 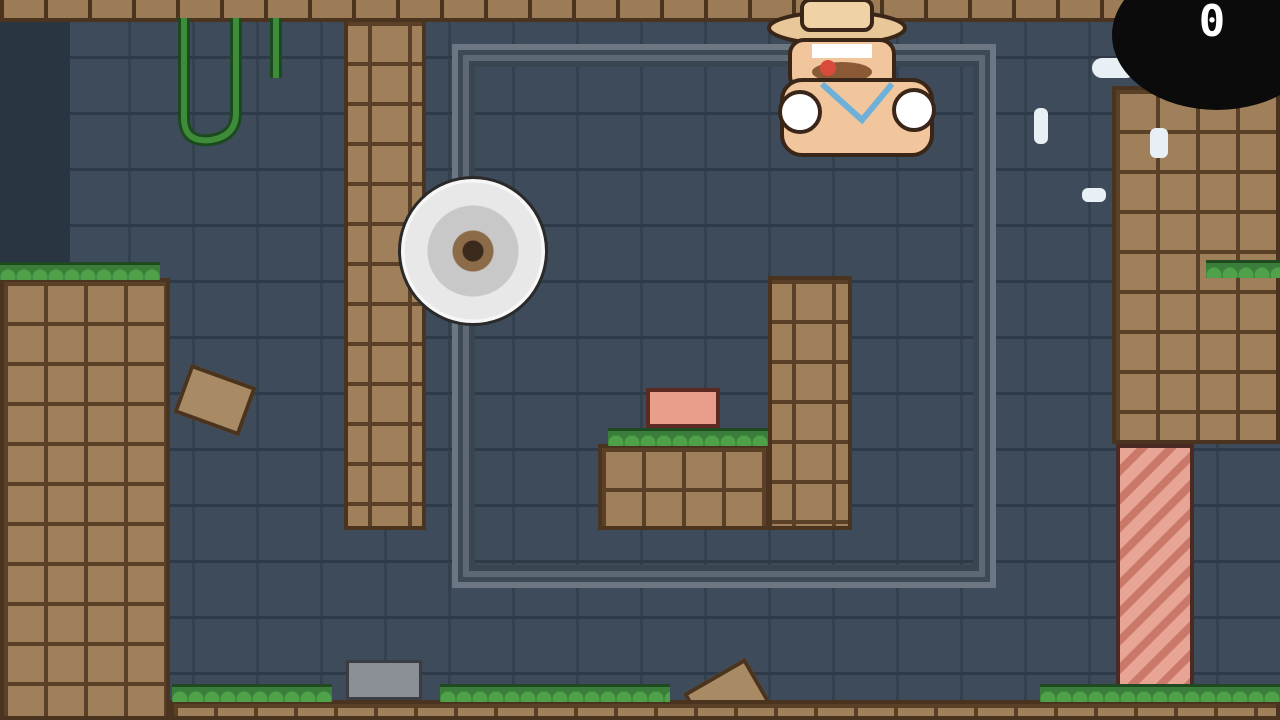 I want to click on explorer-icon, so click(x=851, y=78).